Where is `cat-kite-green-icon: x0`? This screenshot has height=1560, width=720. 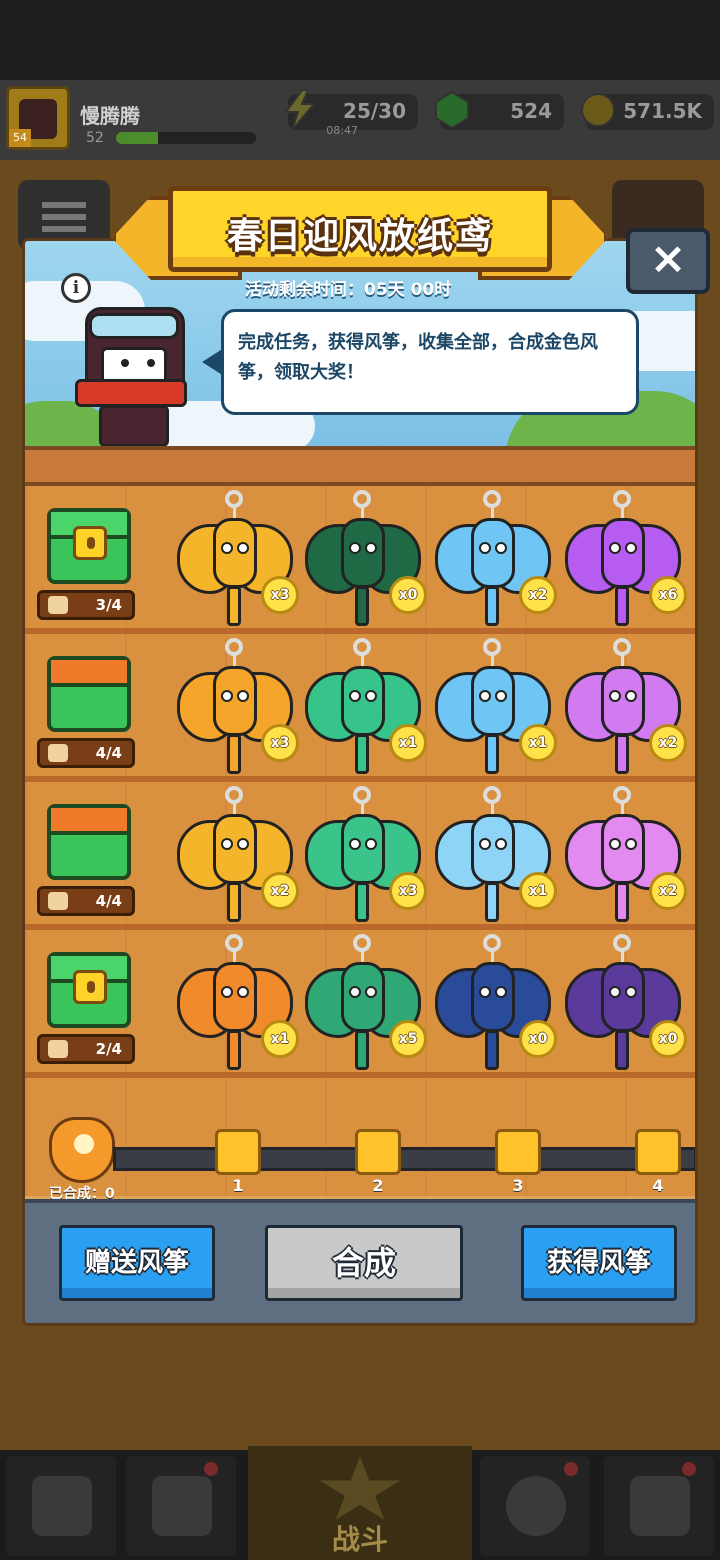 cat-kite-green-icon: x0 is located at coordinates (365, 560).